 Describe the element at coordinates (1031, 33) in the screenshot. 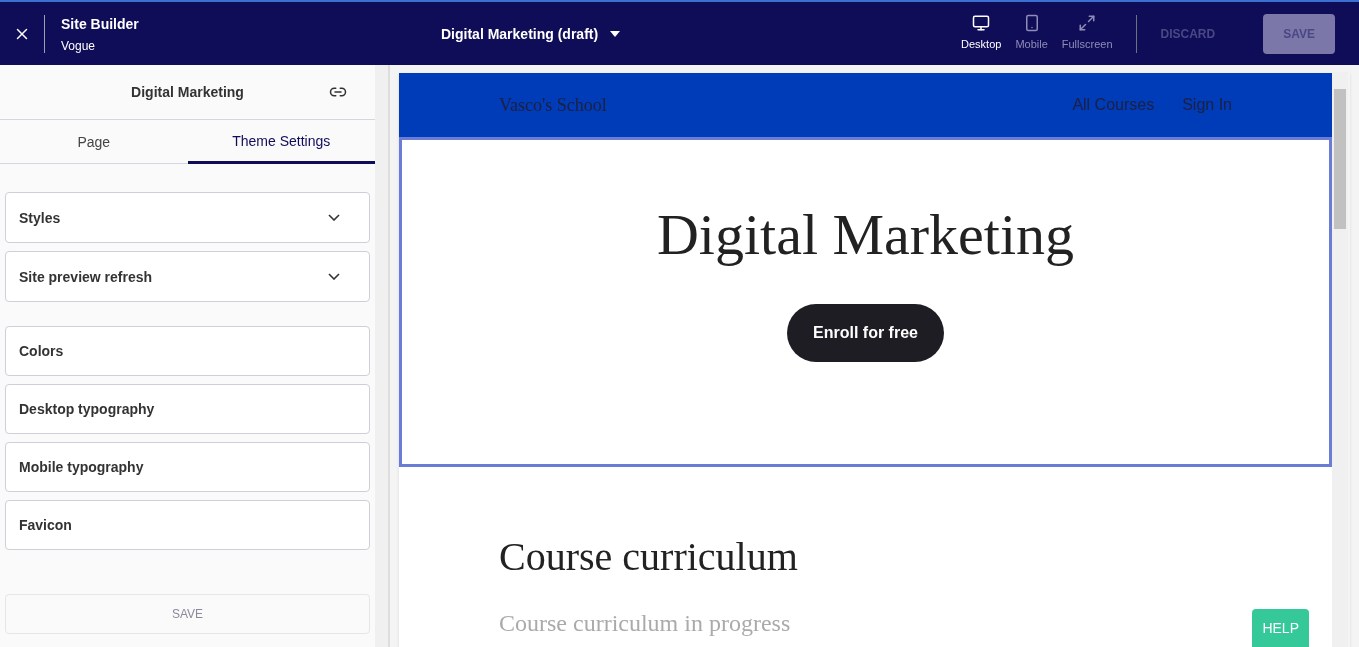

I see `device-tab: Mobile` at that location.